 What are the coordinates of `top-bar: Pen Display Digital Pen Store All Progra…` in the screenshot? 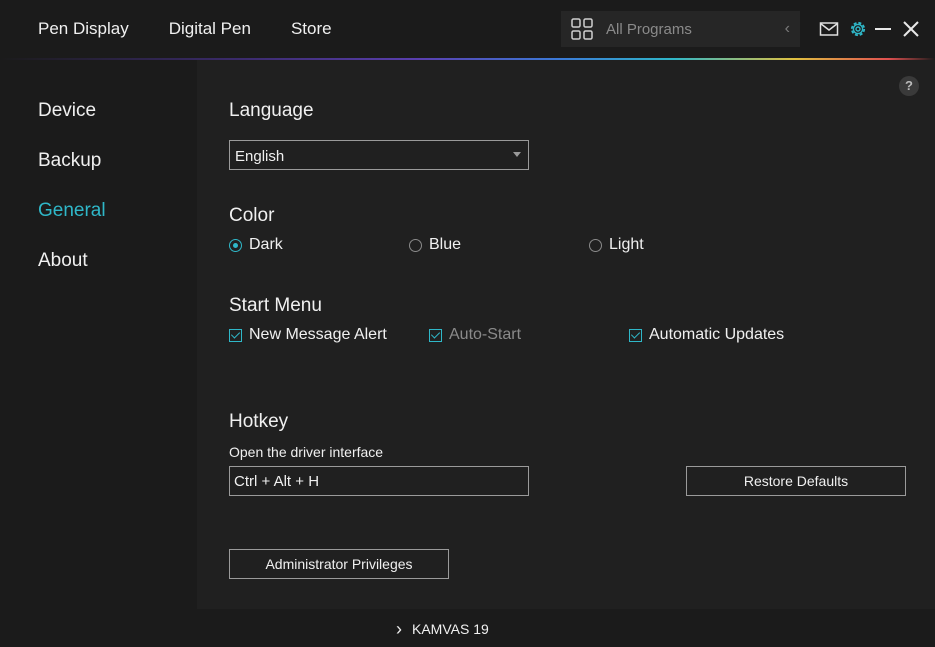 It's located at (467, 29).